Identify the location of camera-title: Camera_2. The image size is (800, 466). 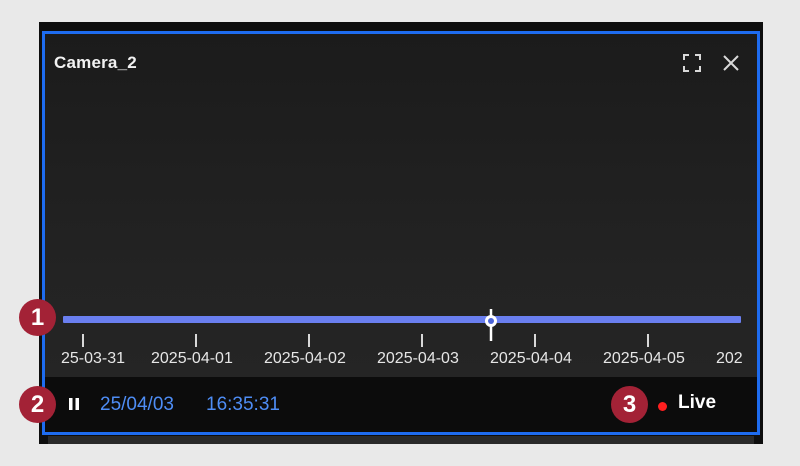
(95, 62).